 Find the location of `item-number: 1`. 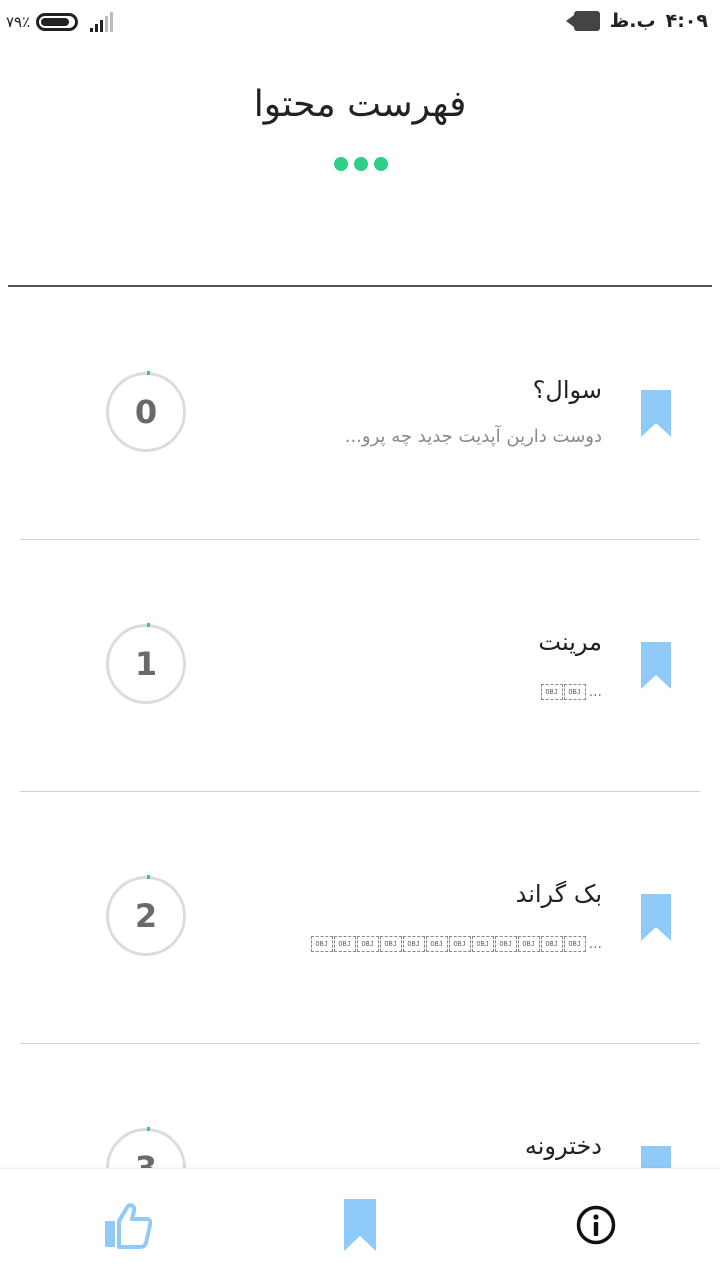

item-number: 1 is located at coordinates (146, 664).